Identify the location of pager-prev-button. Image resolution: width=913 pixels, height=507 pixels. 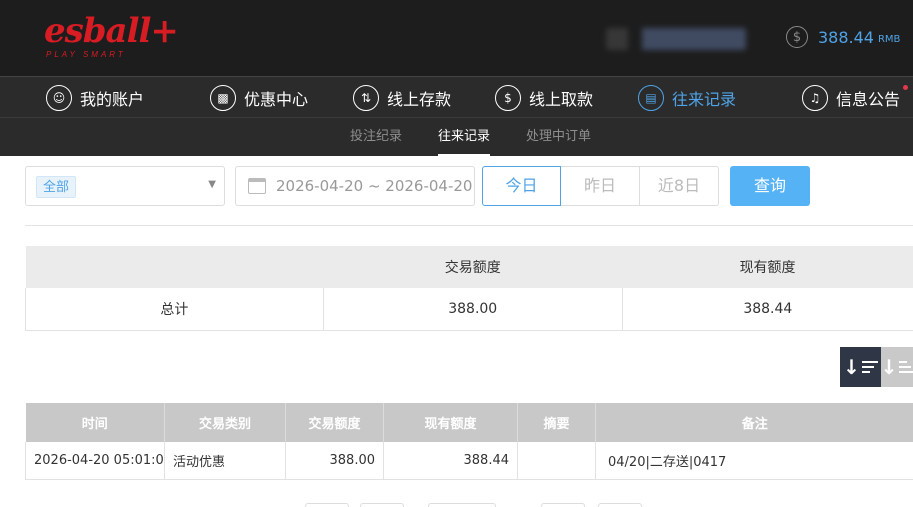
(382, 505).